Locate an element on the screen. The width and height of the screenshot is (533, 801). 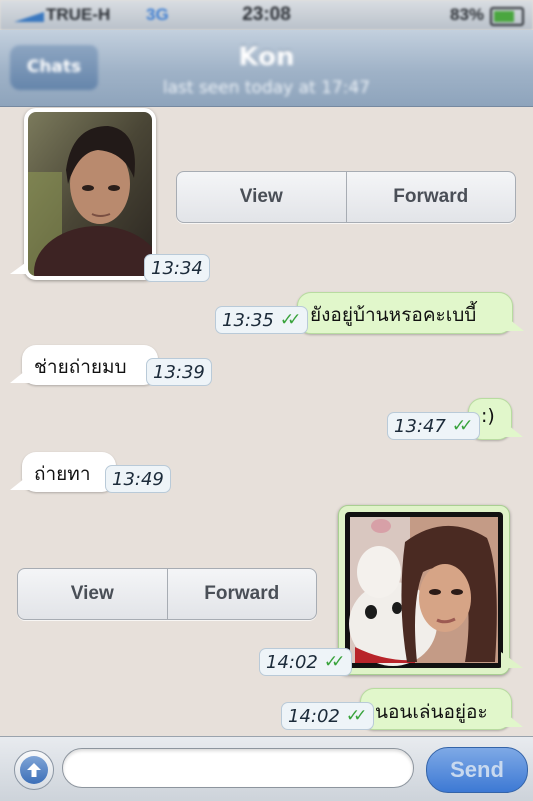
upload-arrow-icon is located at coordinates (34, 770).